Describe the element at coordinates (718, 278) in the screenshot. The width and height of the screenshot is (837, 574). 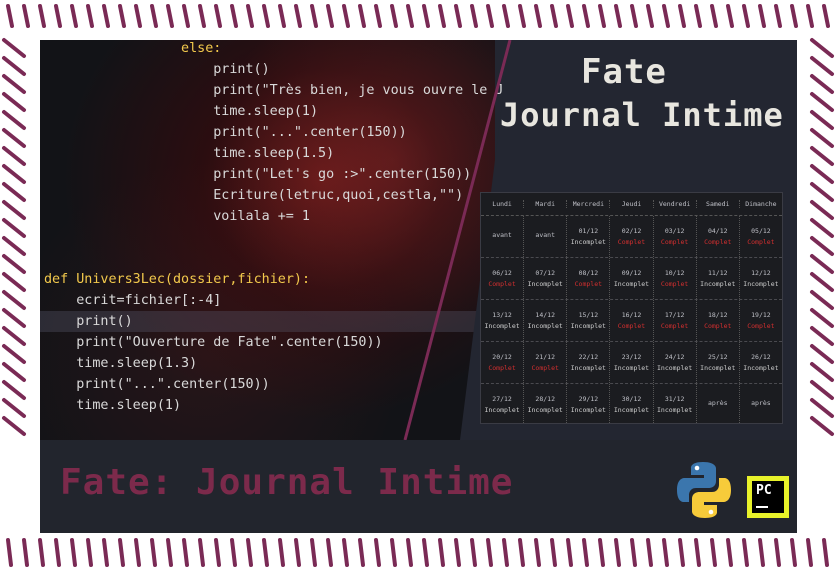
I see `calendar-cell: 11/12 Incomplet` at that location.